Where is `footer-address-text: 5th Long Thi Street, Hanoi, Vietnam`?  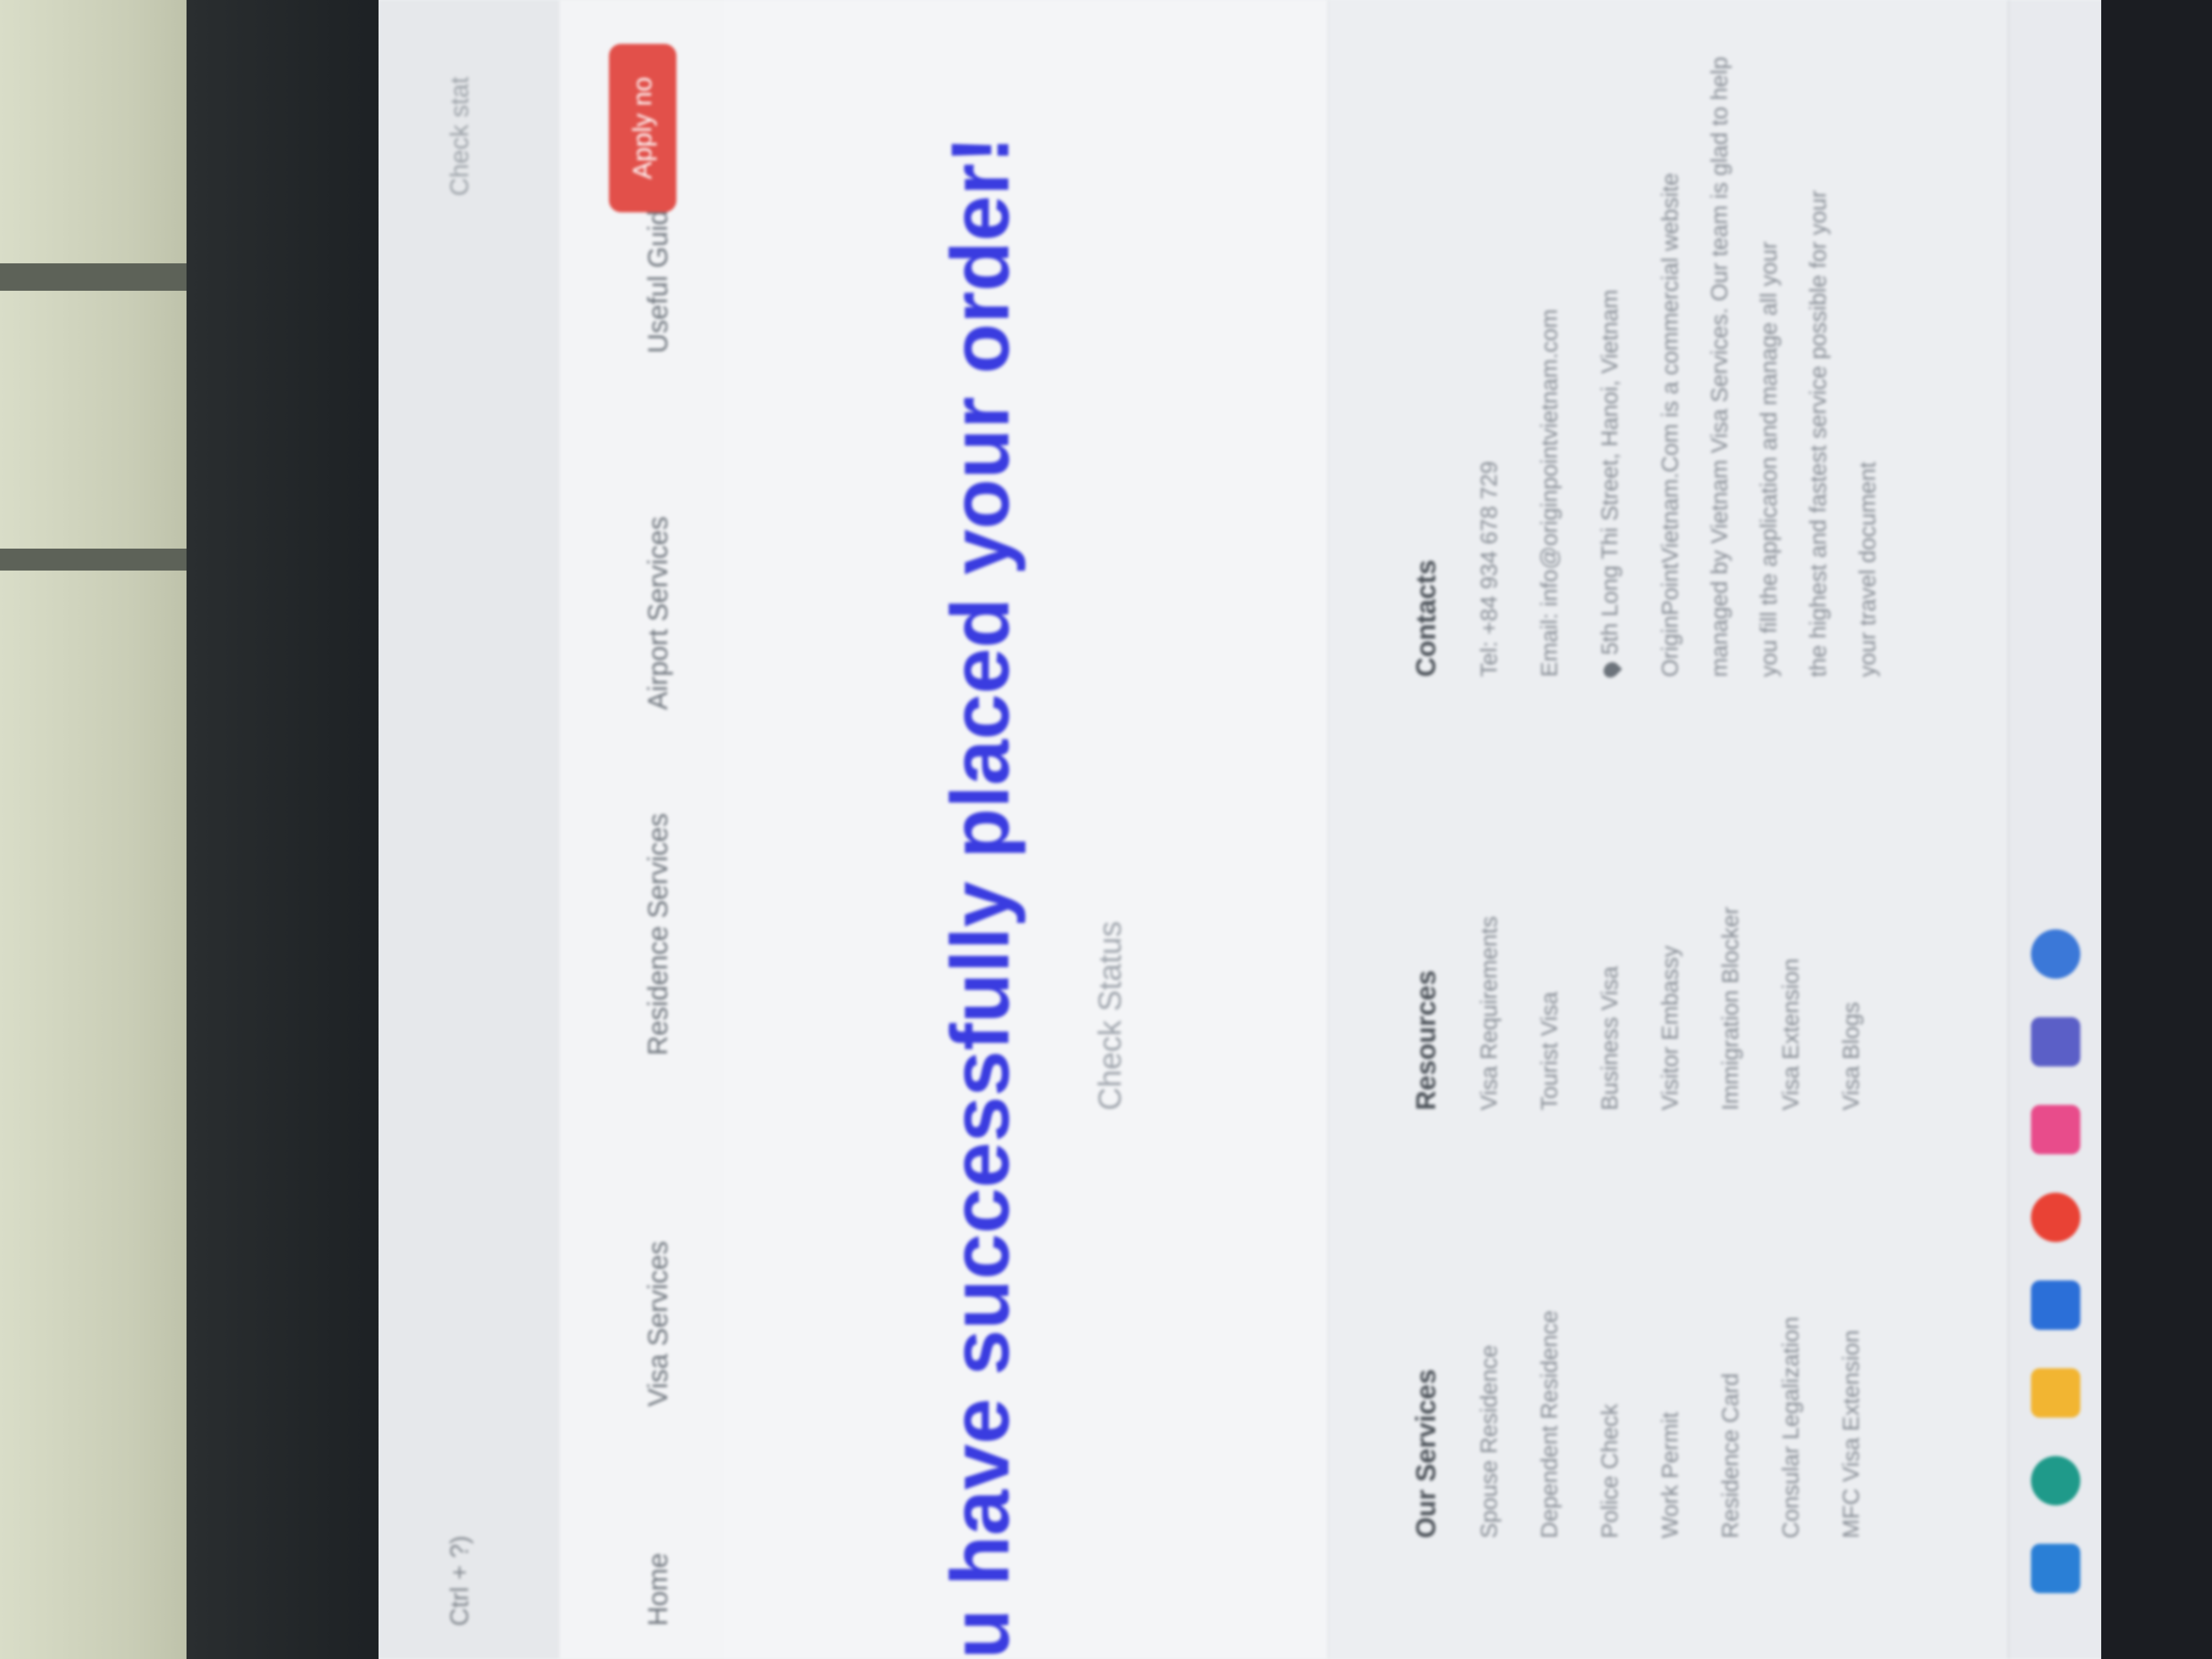 footer-address-text: 5th Long Thi Street, Hanoi, Vietnam is located at coordinates (1609, 472).